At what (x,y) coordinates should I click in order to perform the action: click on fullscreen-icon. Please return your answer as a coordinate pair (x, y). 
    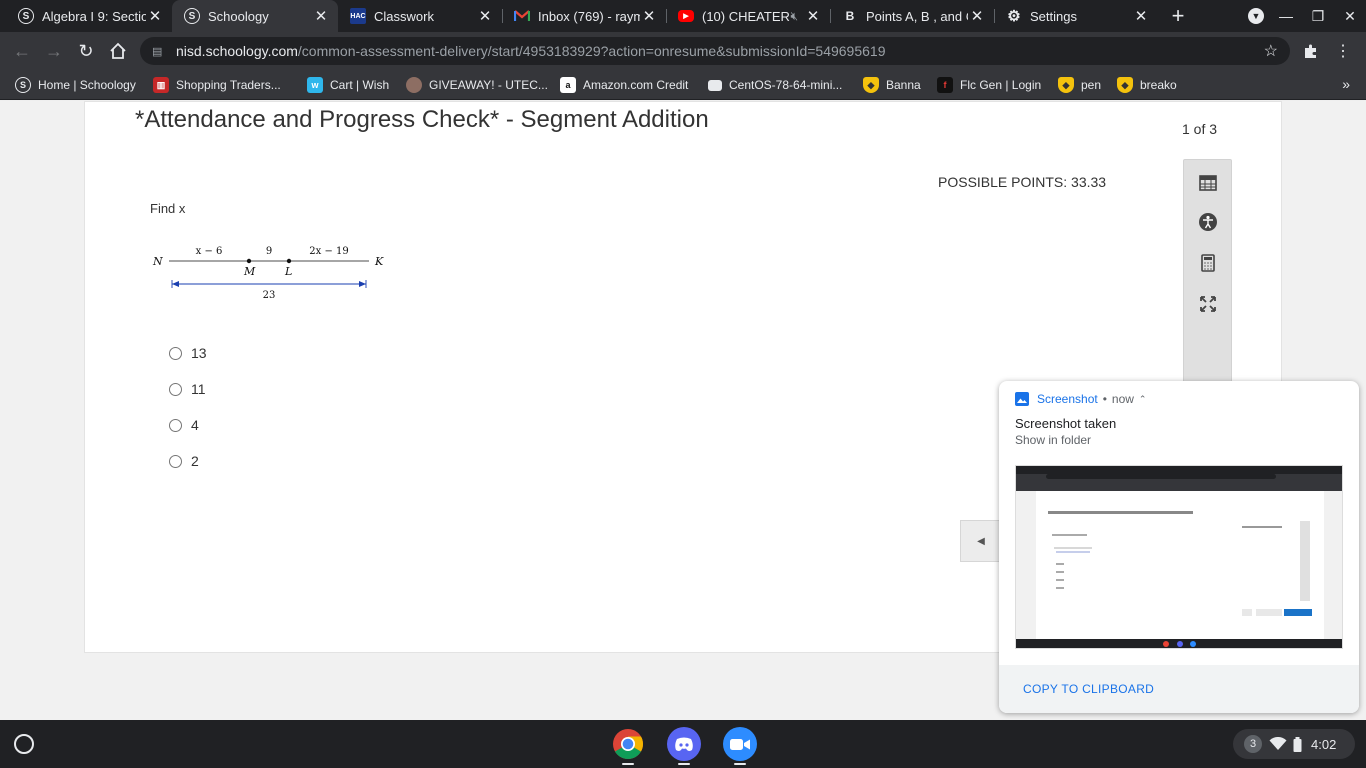
    Looking at the image, I should click on (1208, 304).